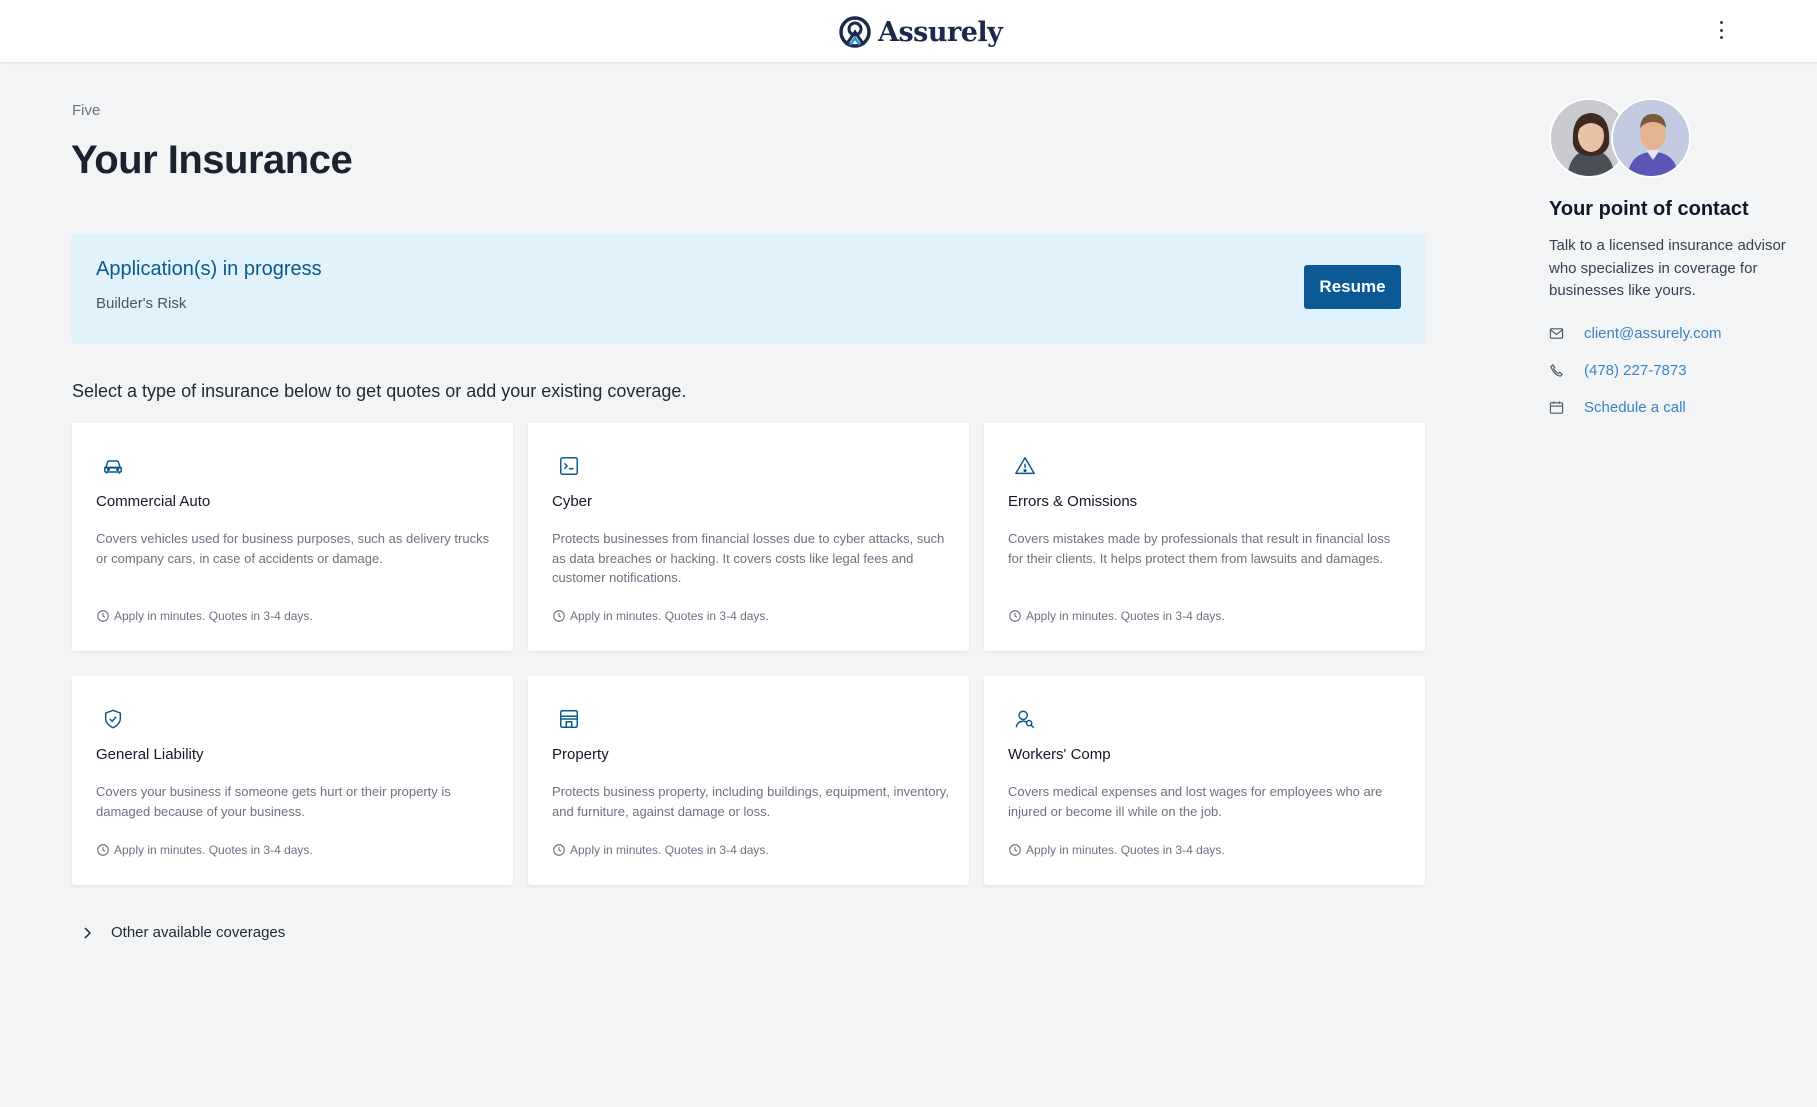 This screenshot has width=1817, height=1107. Describe the element at coordinates (1073, 501) in the screenshot. I see `coverage-title: Errors & Omissions` at that location.